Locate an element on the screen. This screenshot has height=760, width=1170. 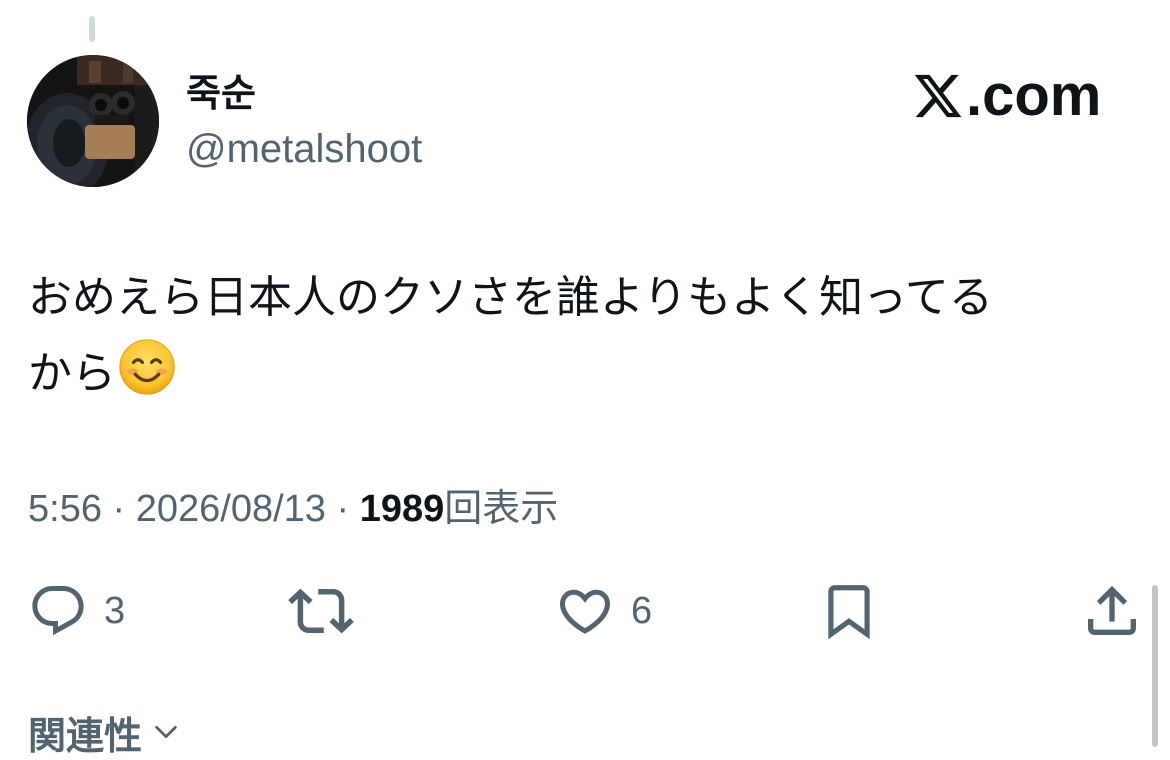
related-label: 関連性 is located at coordinates (85, 736).